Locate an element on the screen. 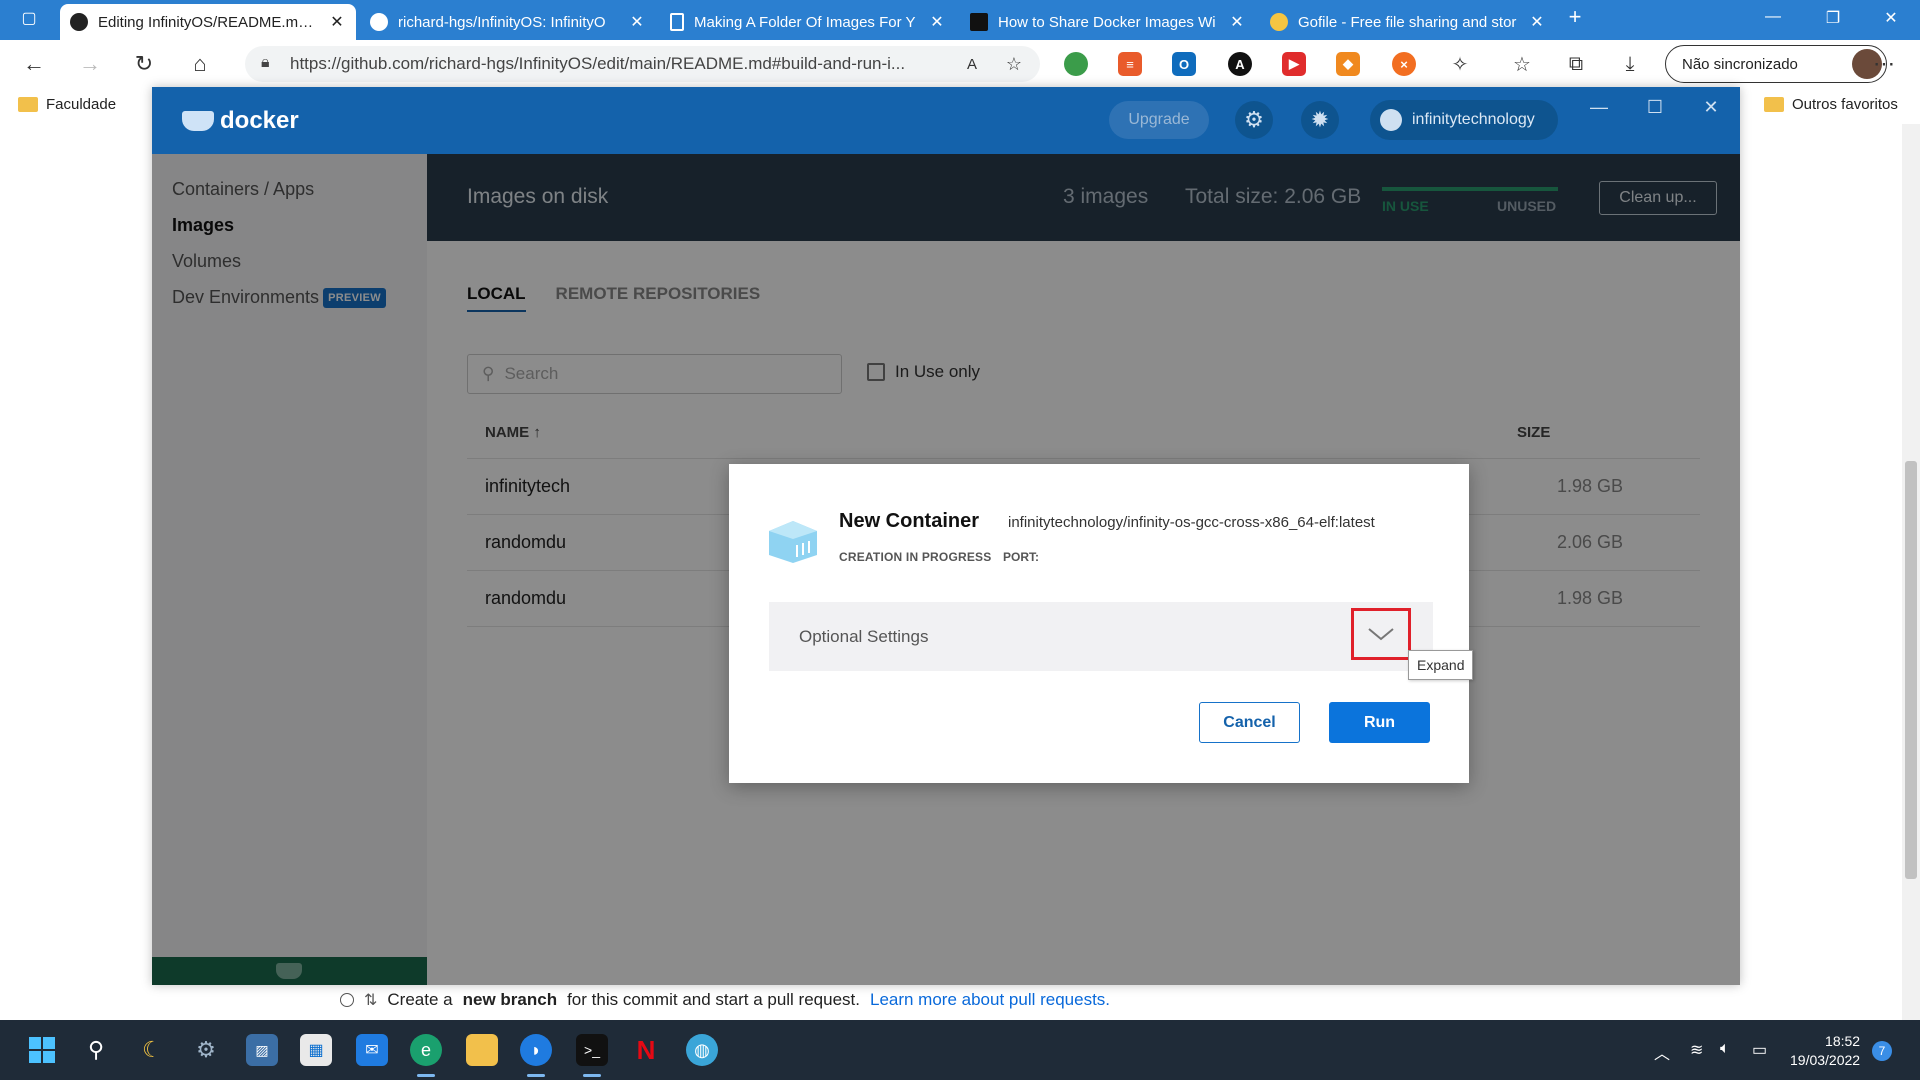 Image resolution: width=1920 pixels, height=1080 pixels. chevron-down-icon is located at coordinates (1381, 634).